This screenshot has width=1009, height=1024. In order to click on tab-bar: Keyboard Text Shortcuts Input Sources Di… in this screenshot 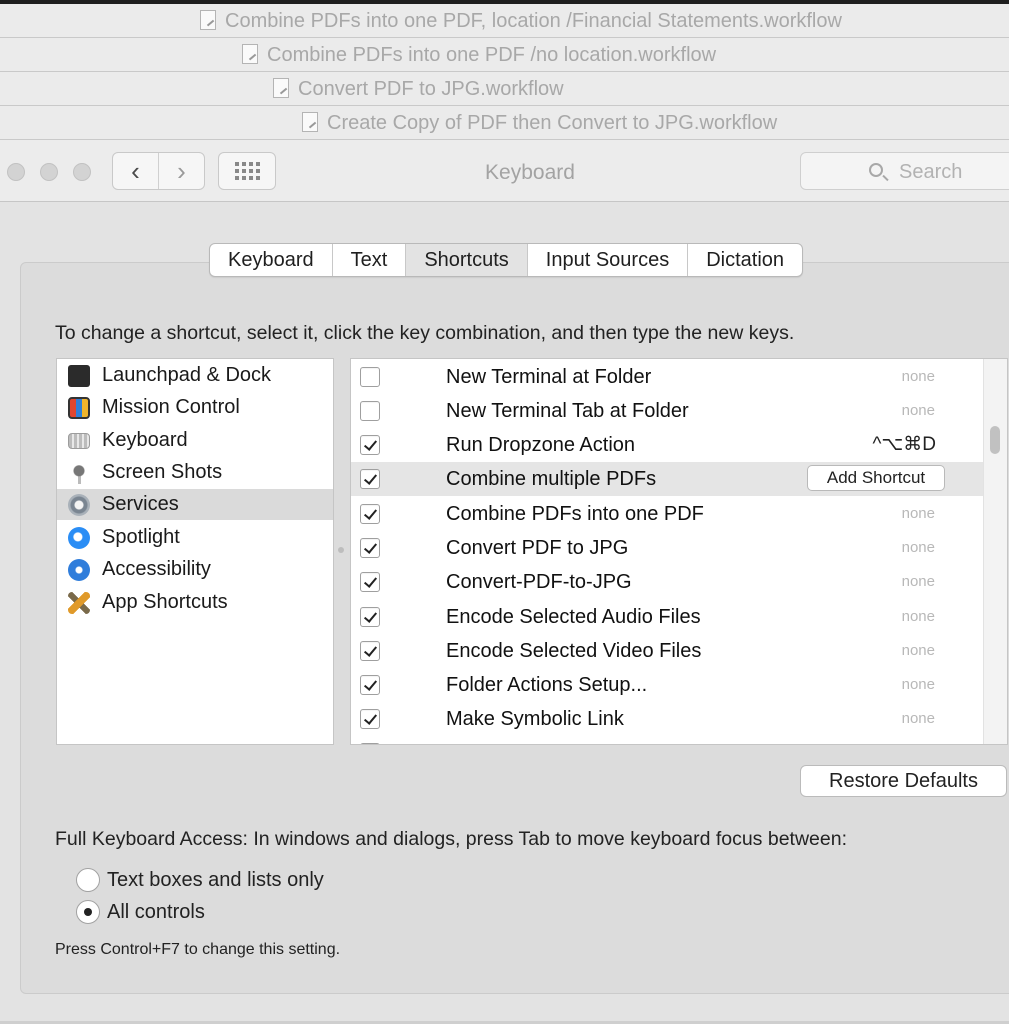, I will do `click(506, 260)`.